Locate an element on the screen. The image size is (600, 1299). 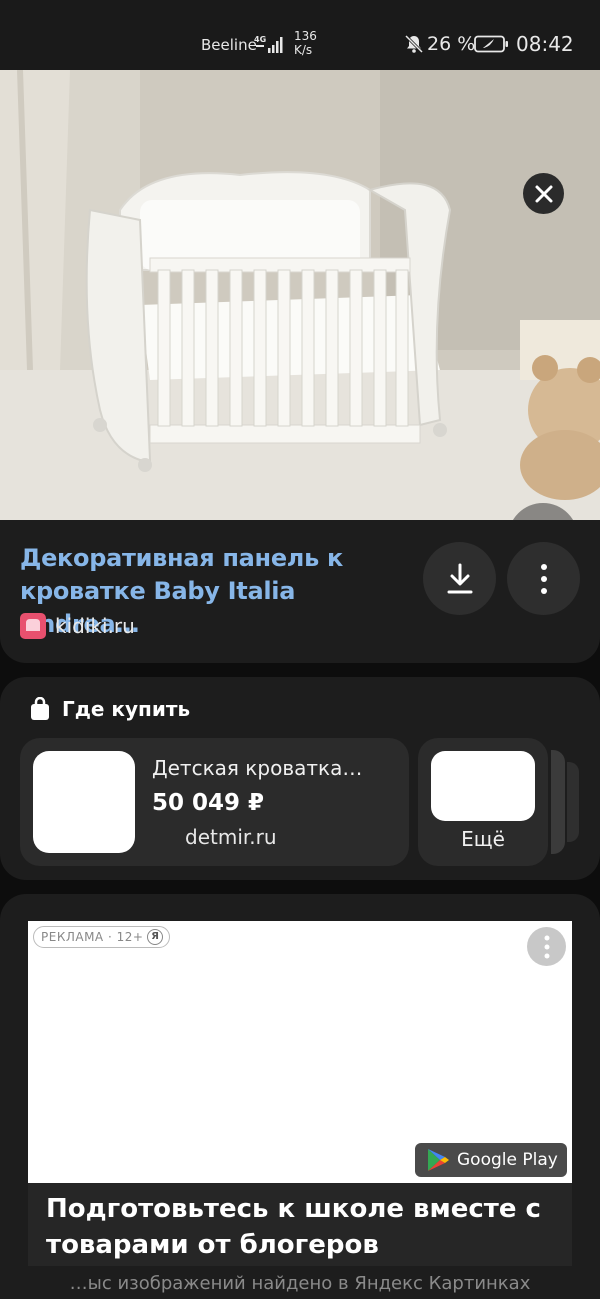
google-play-label: Google Play is located at coordinates (507, 1160).